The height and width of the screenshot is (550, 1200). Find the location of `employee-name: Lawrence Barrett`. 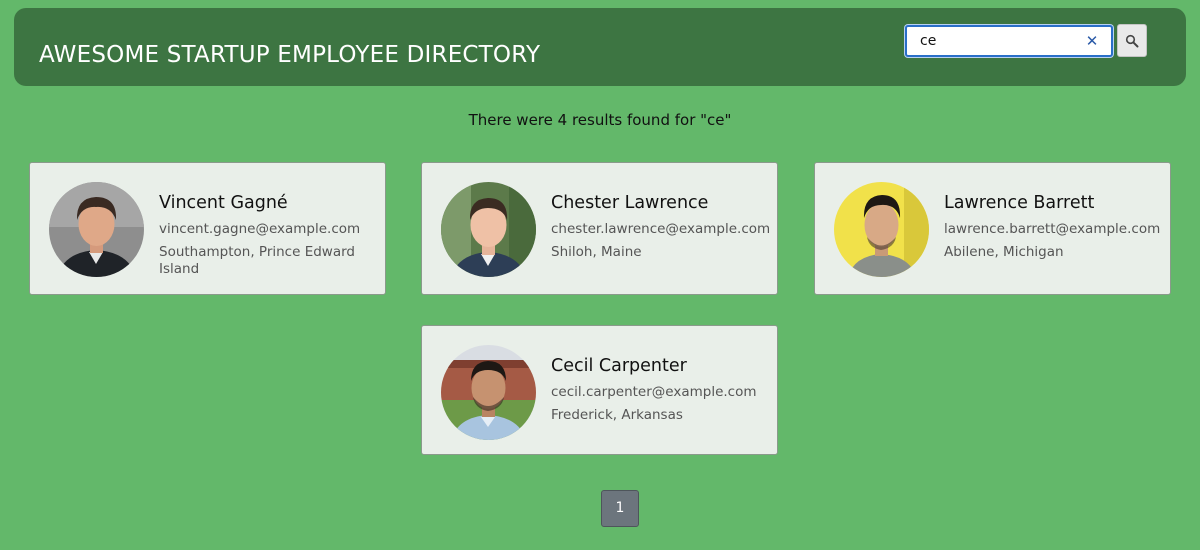

employee-name: Lawrence Barrett is located at coordinates (1019, 203).